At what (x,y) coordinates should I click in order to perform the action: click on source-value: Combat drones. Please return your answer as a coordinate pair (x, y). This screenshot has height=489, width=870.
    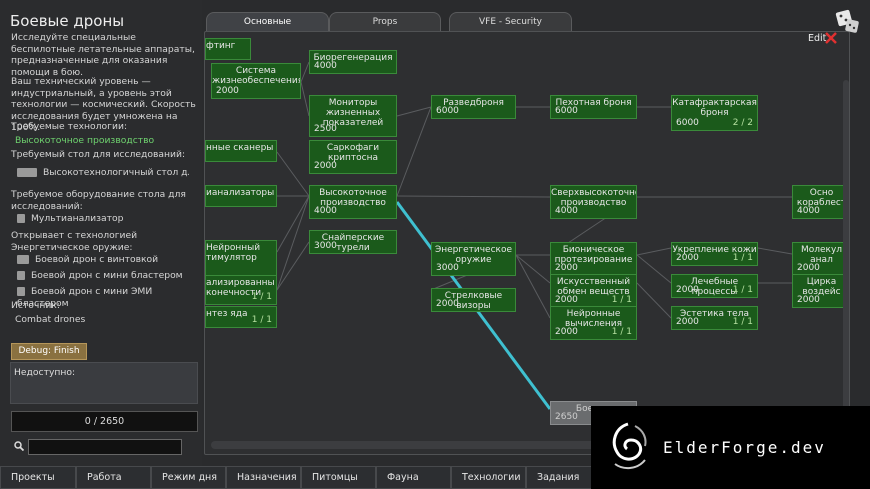
    Looking at the image, I should click on (50, 319).